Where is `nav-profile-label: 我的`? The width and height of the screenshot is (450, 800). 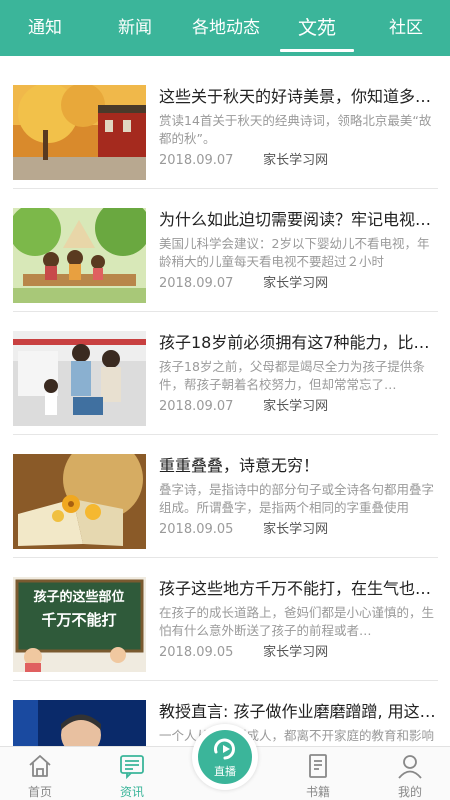
nav-profile-label: 我的 is located at coordinates (409, 792).